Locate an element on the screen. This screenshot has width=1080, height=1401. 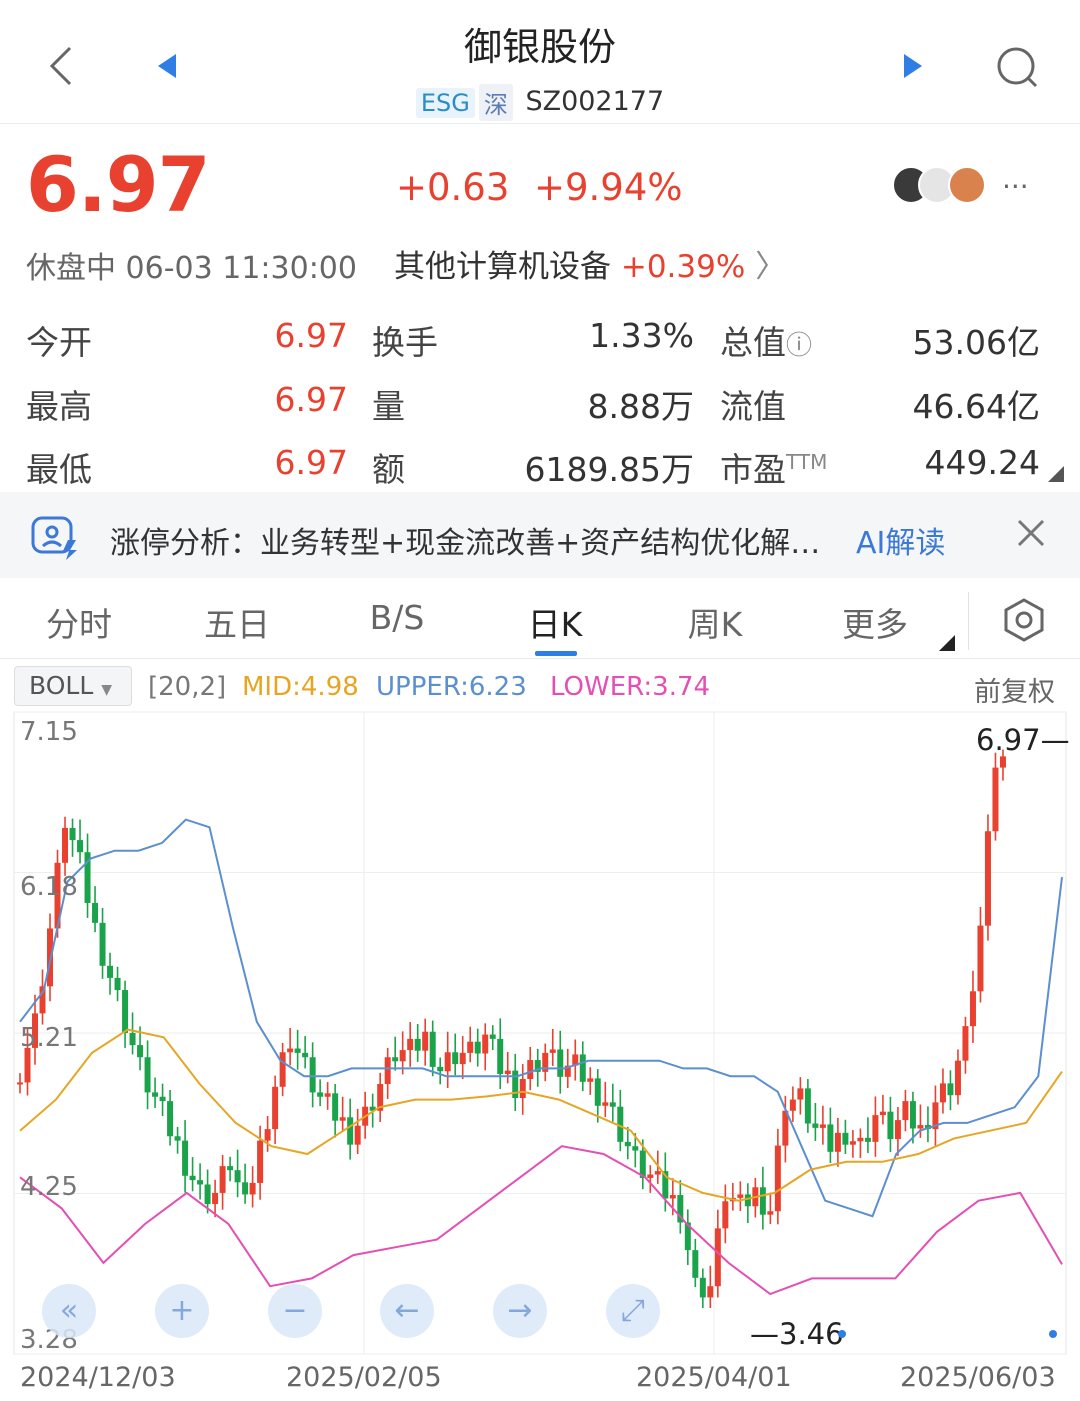
settings-hex-icon is located at coordinates (1024, 620).